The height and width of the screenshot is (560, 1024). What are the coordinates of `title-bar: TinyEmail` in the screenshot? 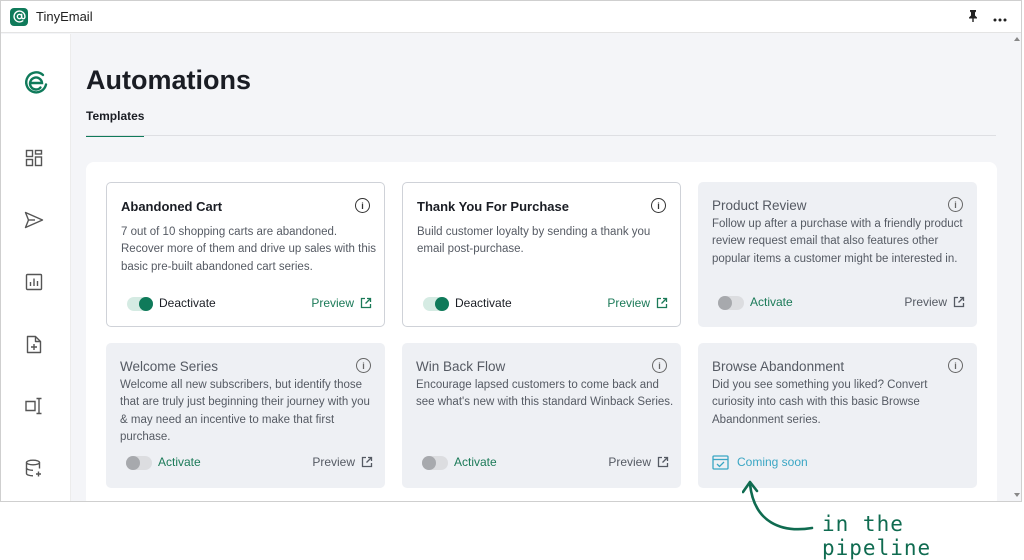 It's located at (511, 17).